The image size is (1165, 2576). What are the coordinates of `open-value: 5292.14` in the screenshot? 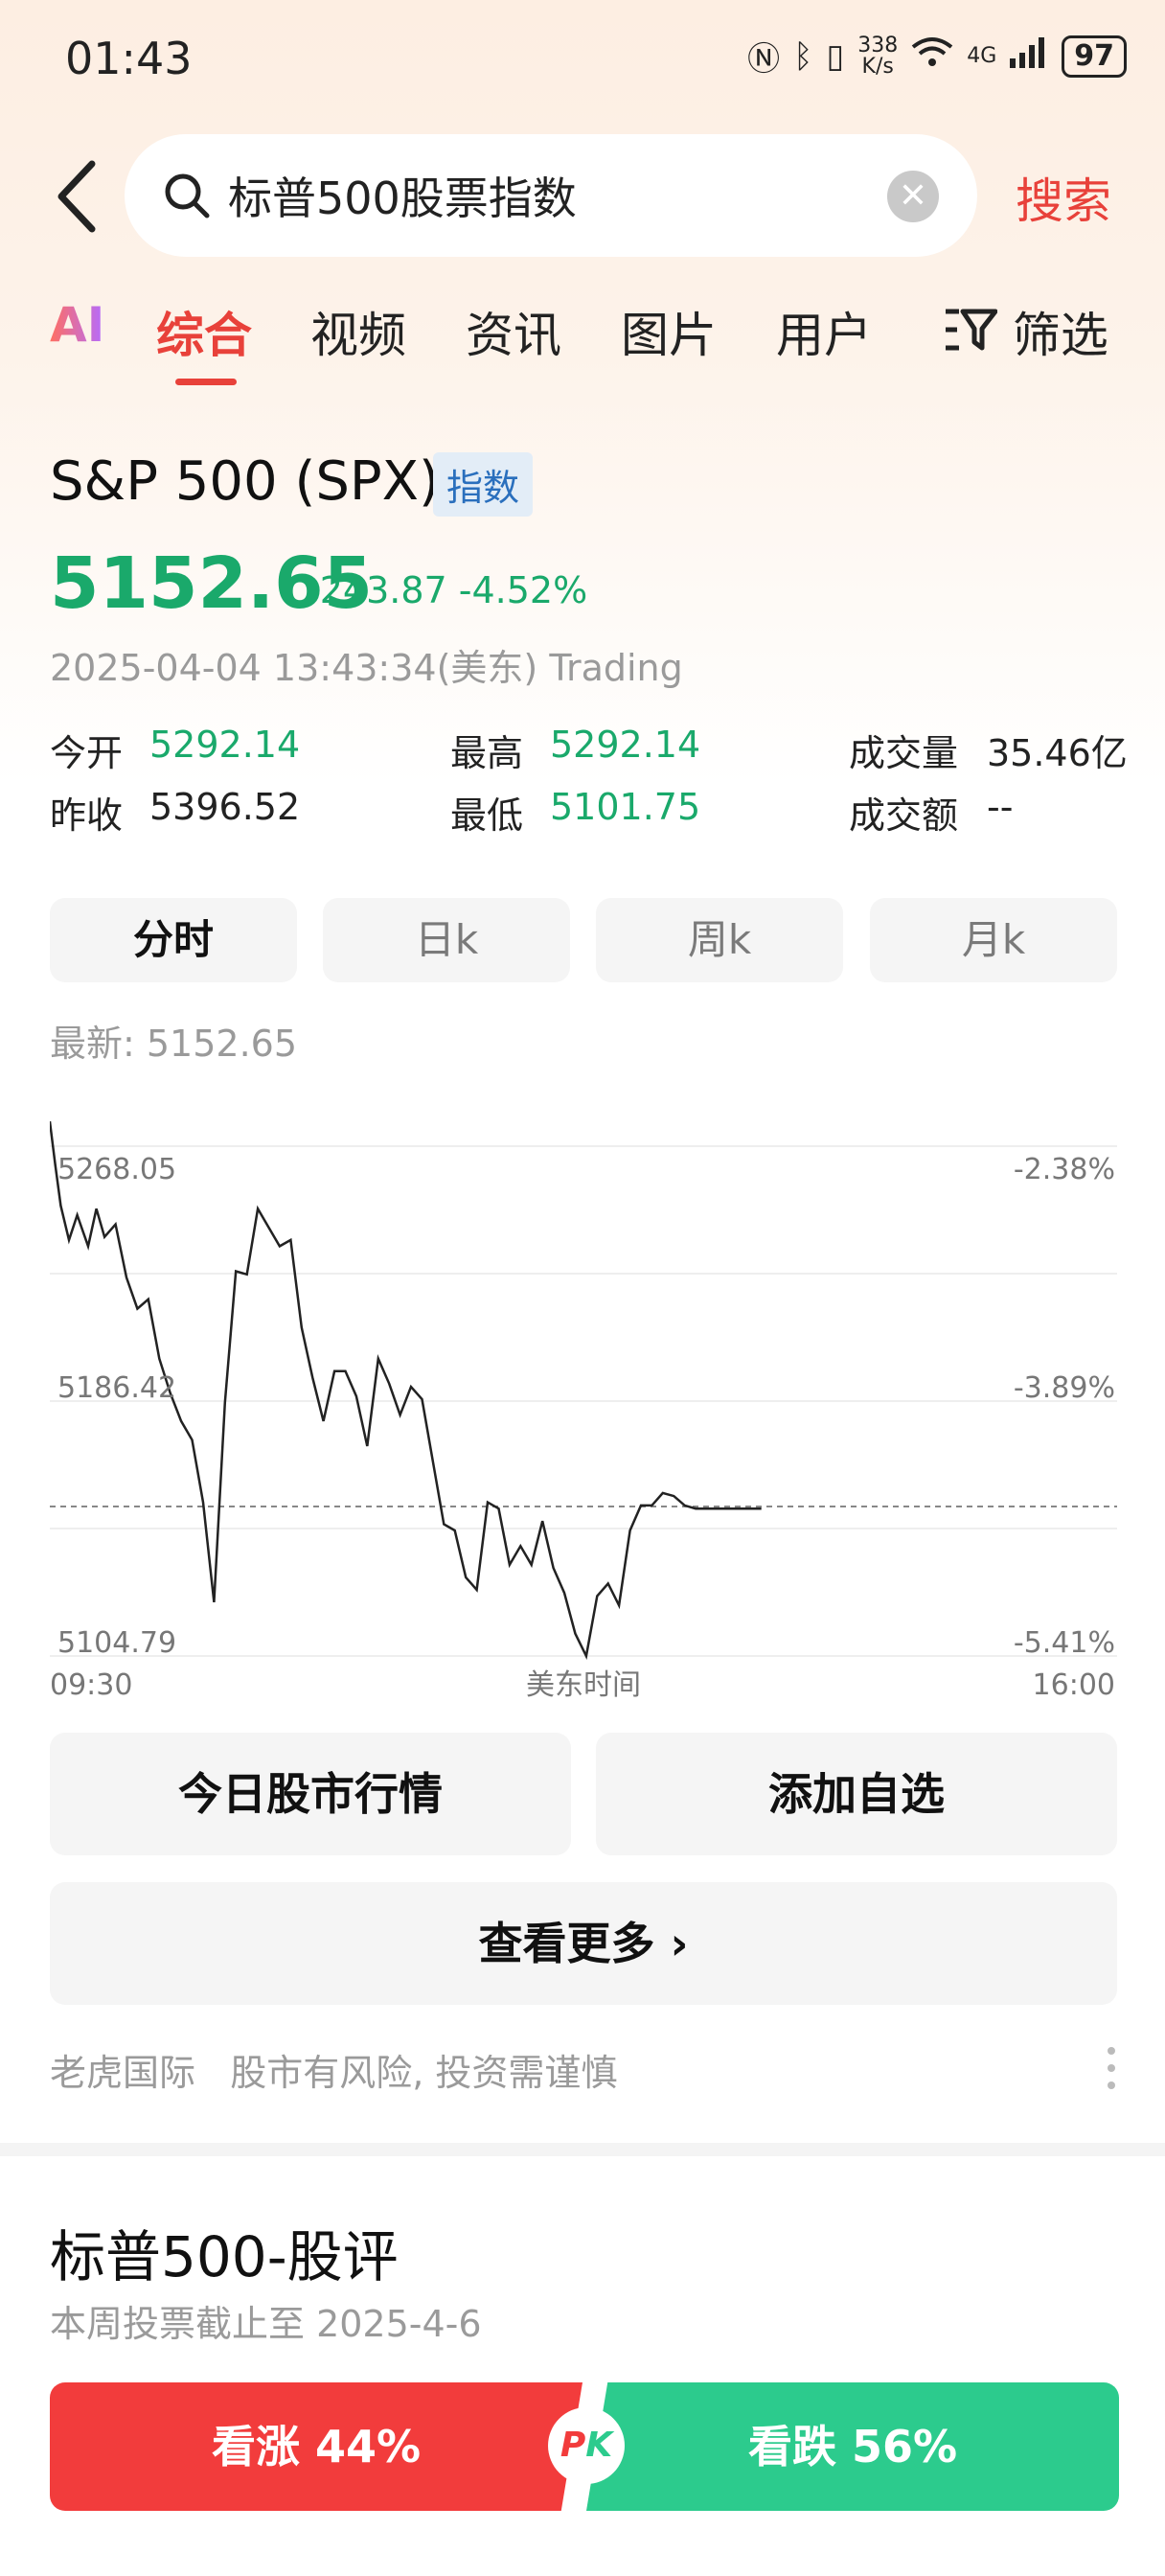 It's located at (225, 745).